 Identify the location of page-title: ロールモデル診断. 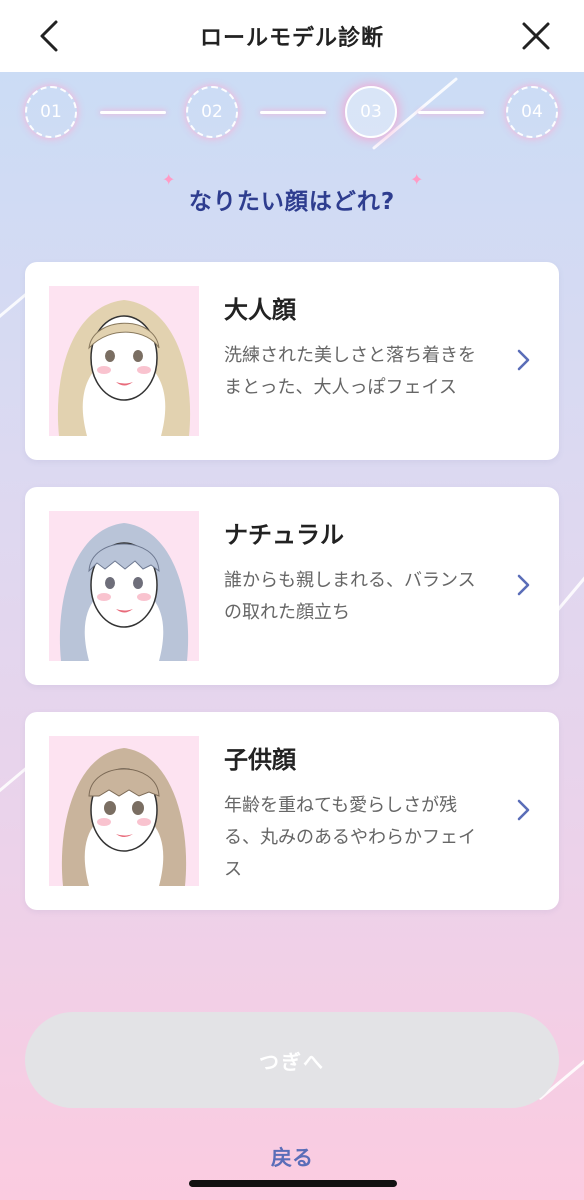
(291, 38).